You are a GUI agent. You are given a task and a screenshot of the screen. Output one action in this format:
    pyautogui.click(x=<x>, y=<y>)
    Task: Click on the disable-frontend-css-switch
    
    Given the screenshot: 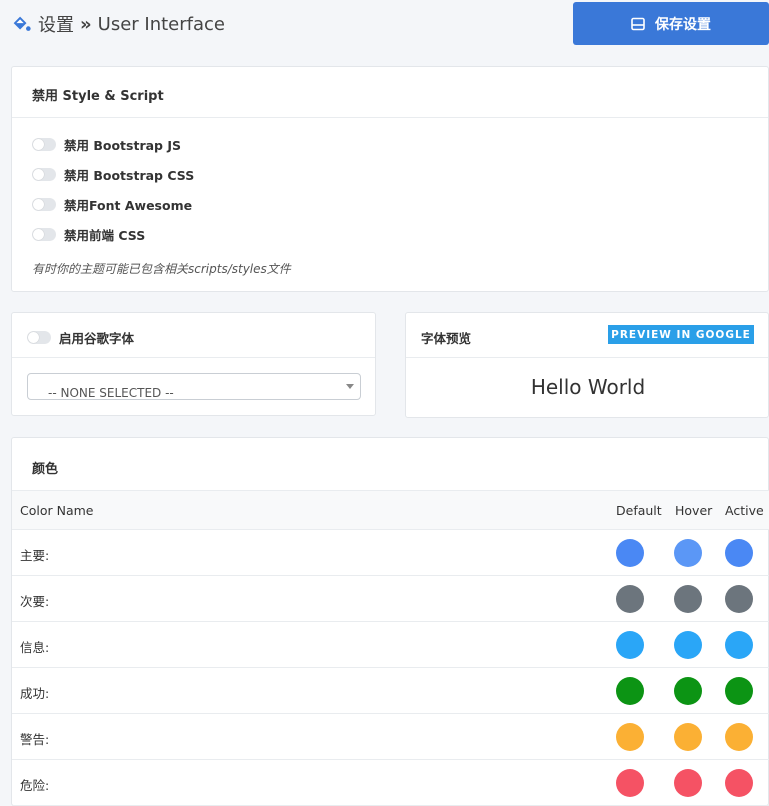 What is the action you would take?
    pyautogui.click(x=44, y=234)
    